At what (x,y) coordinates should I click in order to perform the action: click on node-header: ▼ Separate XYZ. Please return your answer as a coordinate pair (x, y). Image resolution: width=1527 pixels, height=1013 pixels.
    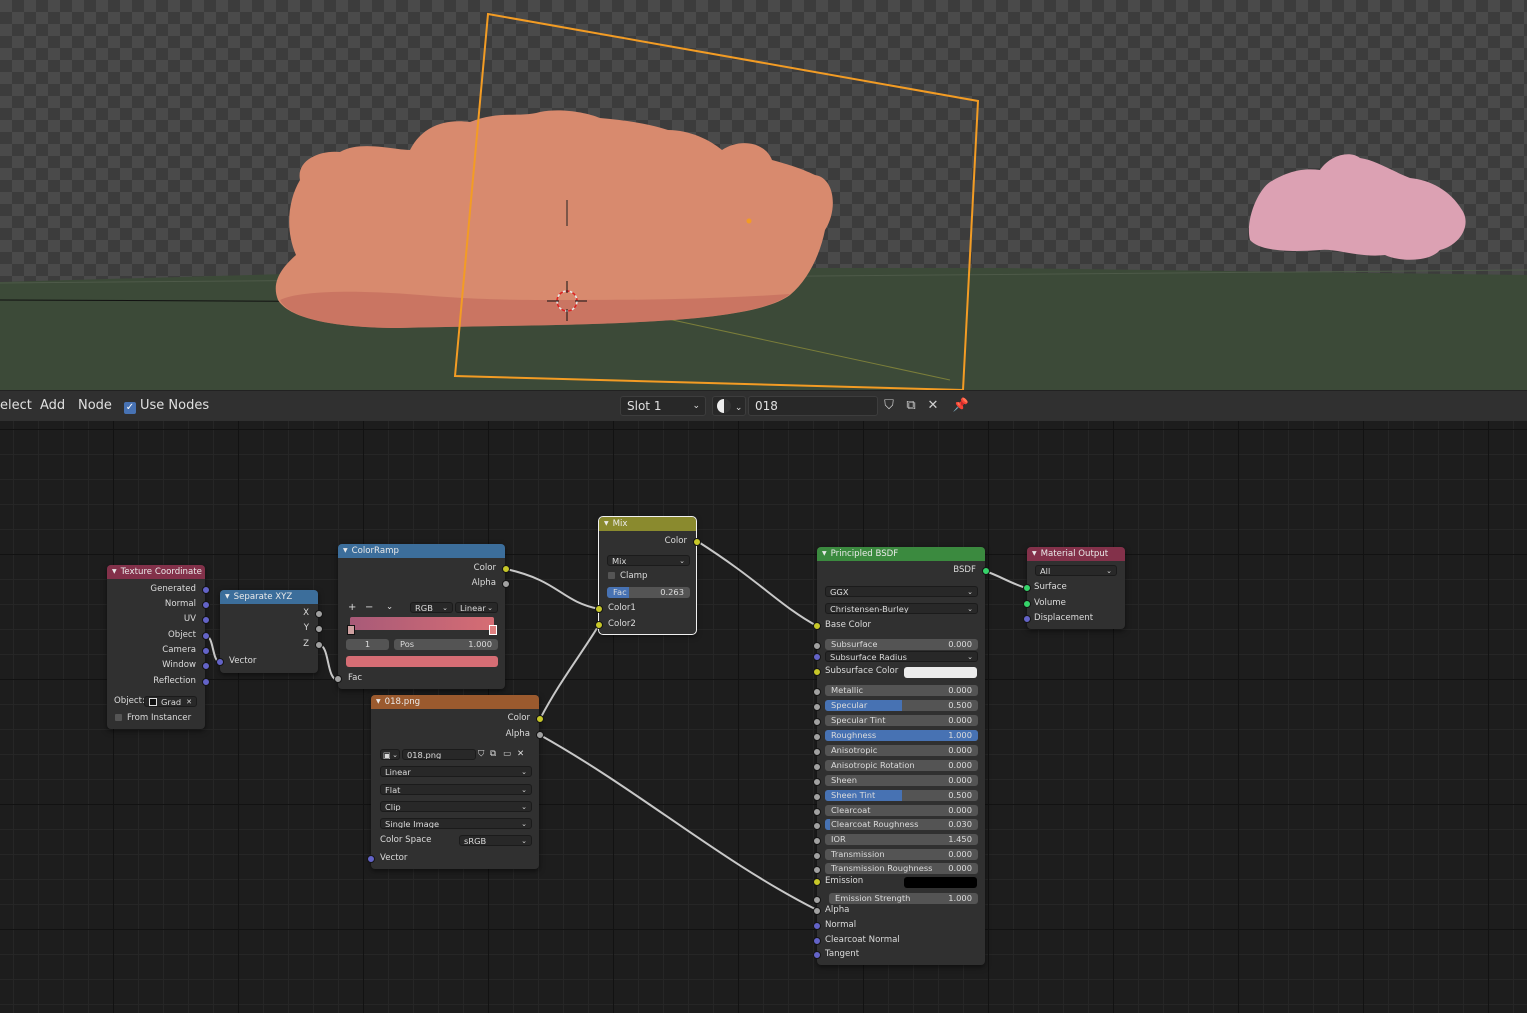
    Looking at the image, I should click on (269, 597).